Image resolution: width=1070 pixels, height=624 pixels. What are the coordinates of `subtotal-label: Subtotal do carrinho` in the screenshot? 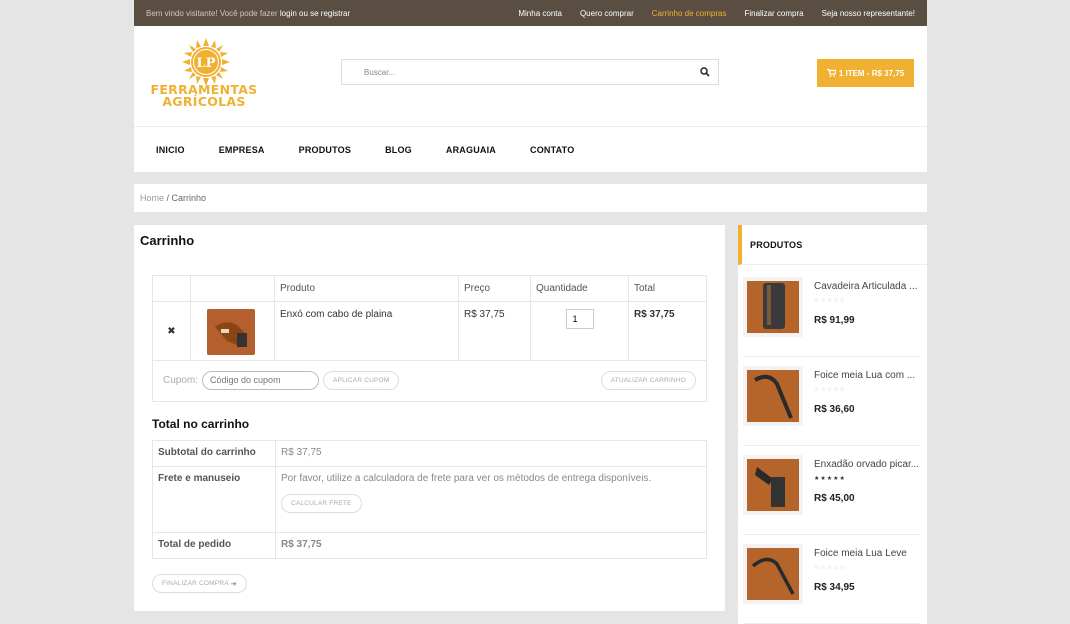 It's located at (214, 453).